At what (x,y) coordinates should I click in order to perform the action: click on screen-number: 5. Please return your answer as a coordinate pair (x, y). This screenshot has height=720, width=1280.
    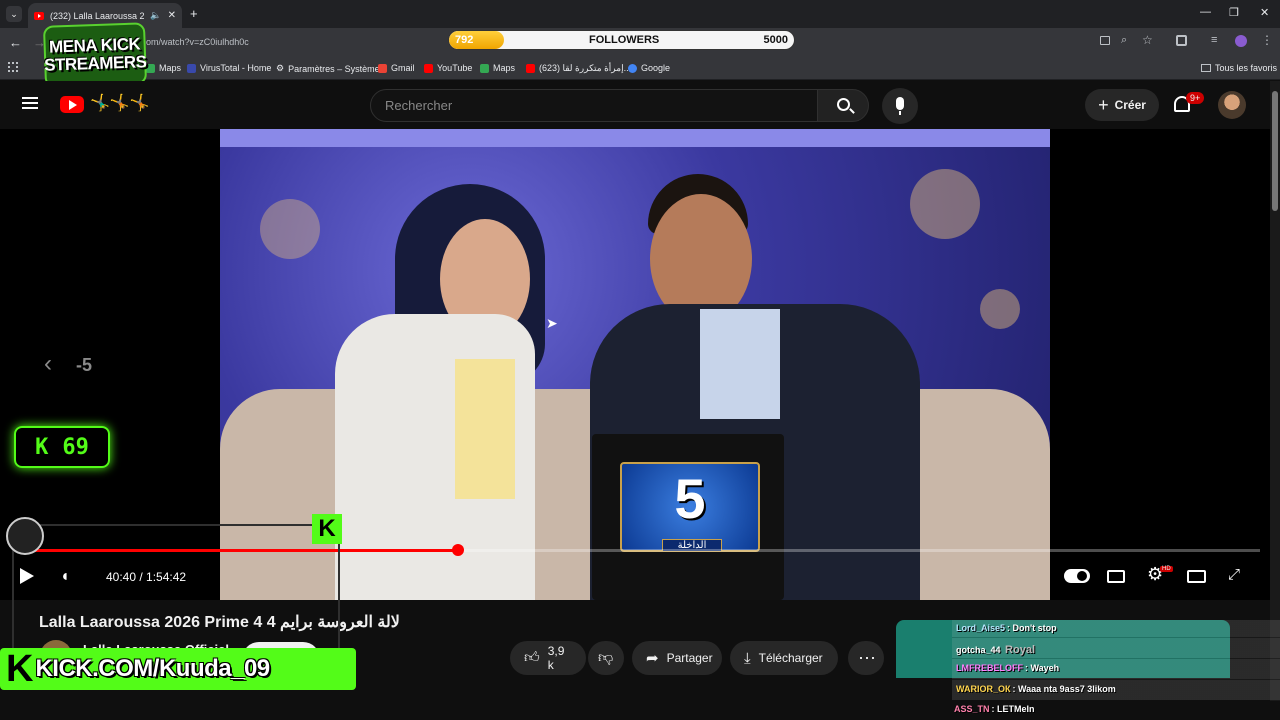
    Looking at the image, I should click on (690, 498).